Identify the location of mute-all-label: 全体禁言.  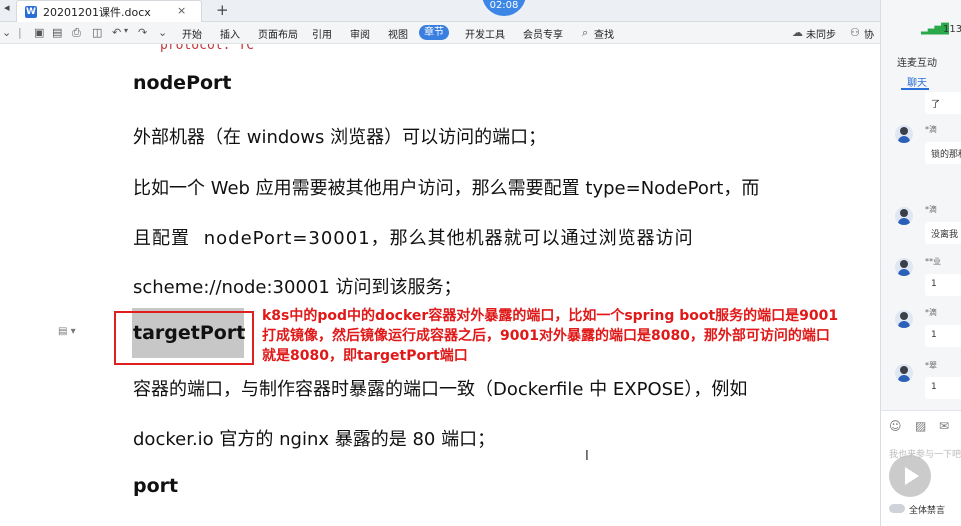
(927, 511).